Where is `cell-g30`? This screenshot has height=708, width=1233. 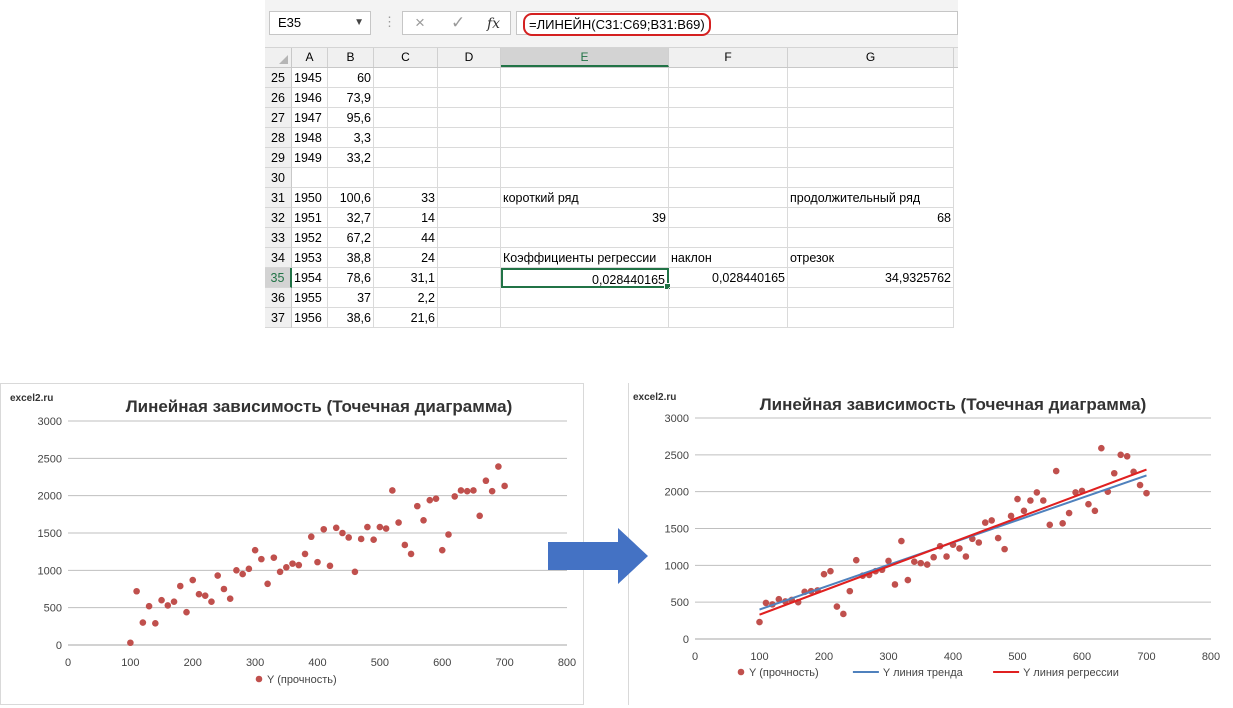
cell-g30 is located at coordinates (871, 178).